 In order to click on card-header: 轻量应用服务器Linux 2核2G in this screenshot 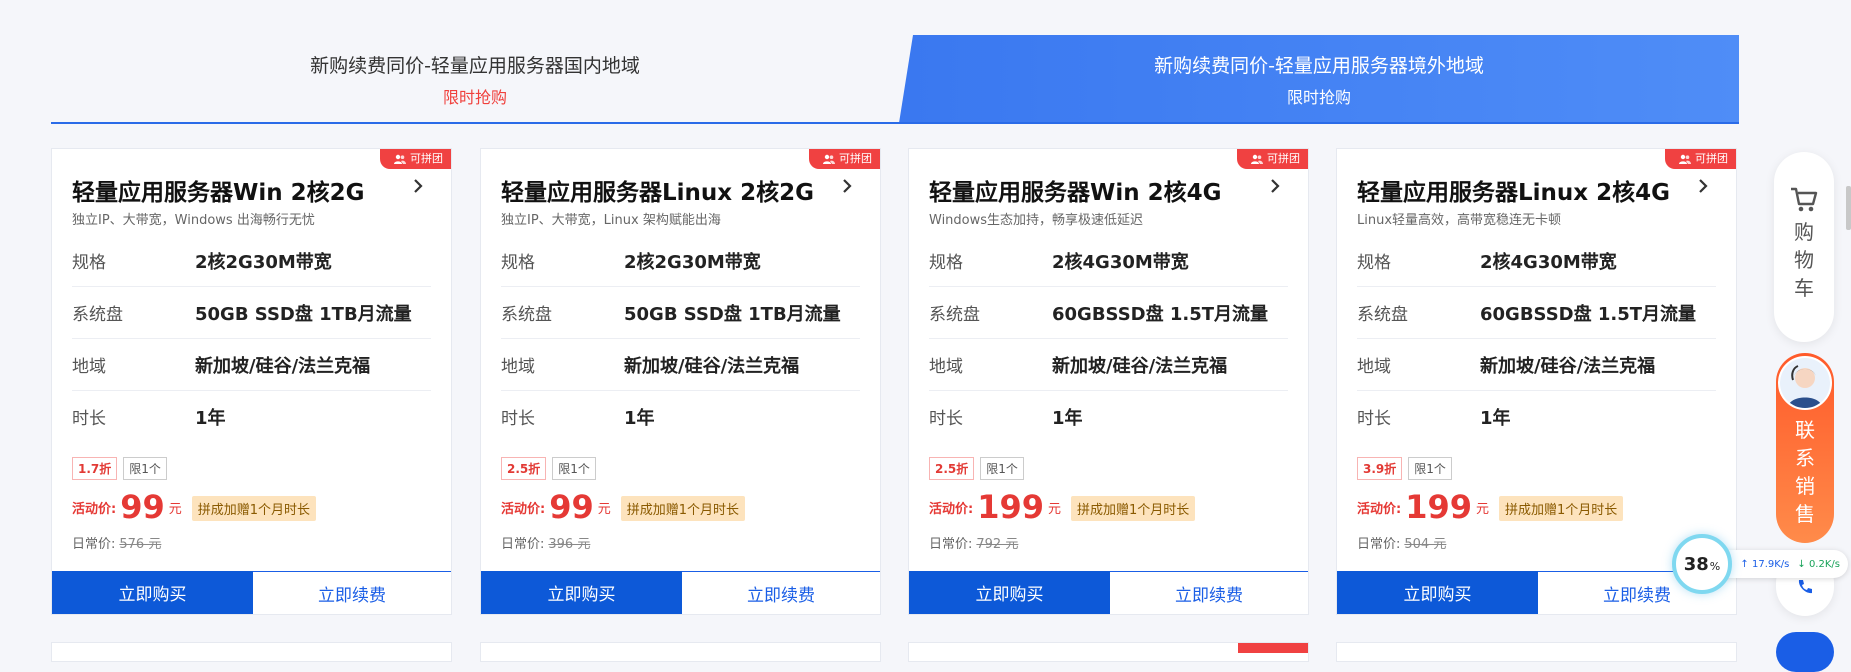, I will do `click(680, 190)`.